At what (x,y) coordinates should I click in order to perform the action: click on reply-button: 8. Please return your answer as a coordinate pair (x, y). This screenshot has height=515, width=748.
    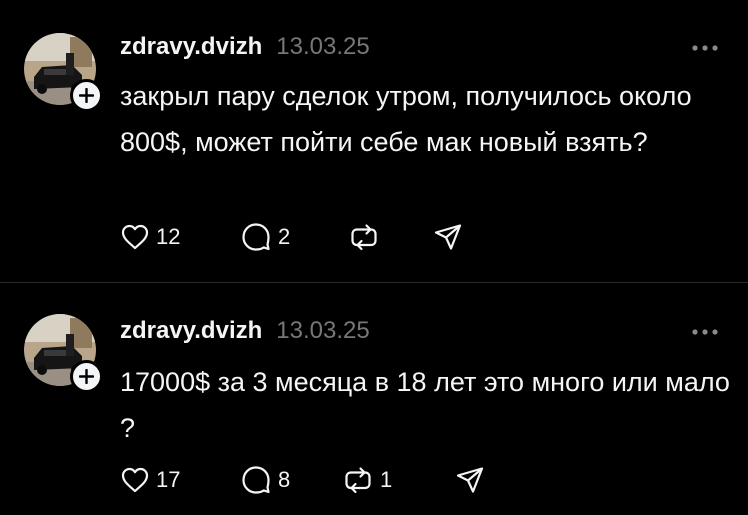
    Looking at the image, I should click on (265, 480).